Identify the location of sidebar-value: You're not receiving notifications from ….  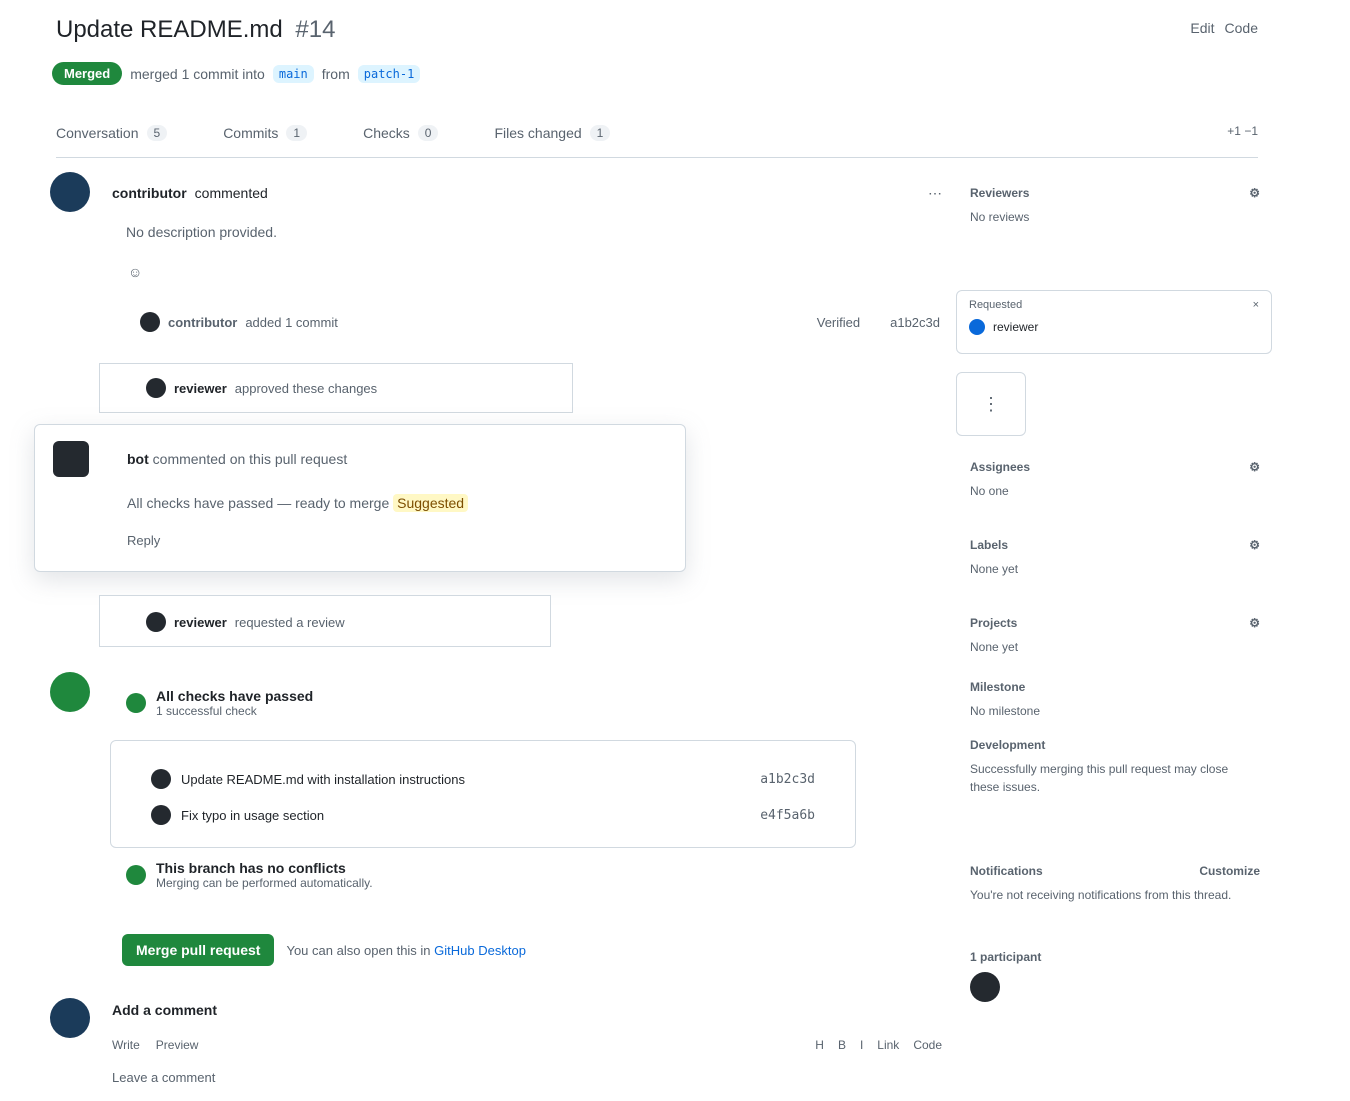
(1101, 895).